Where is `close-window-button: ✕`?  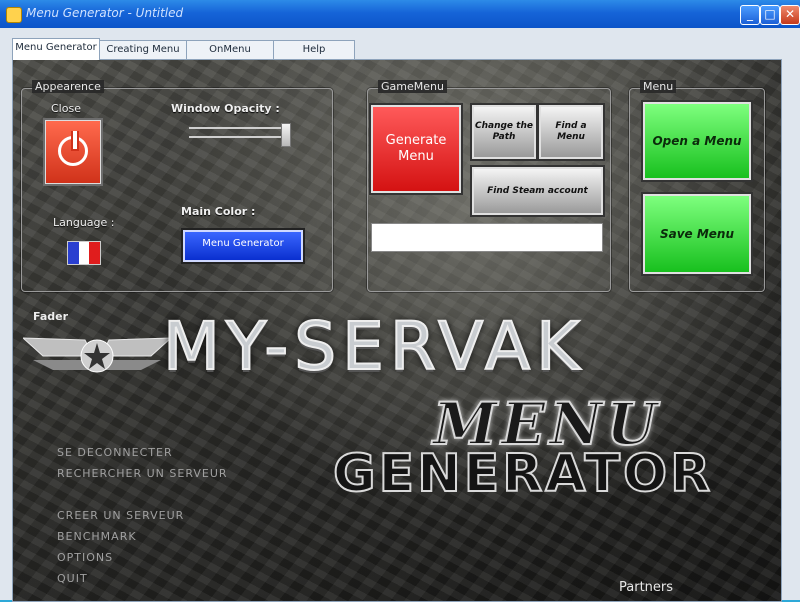 close-window-button: ✕ is located at coordinates (790, 15).